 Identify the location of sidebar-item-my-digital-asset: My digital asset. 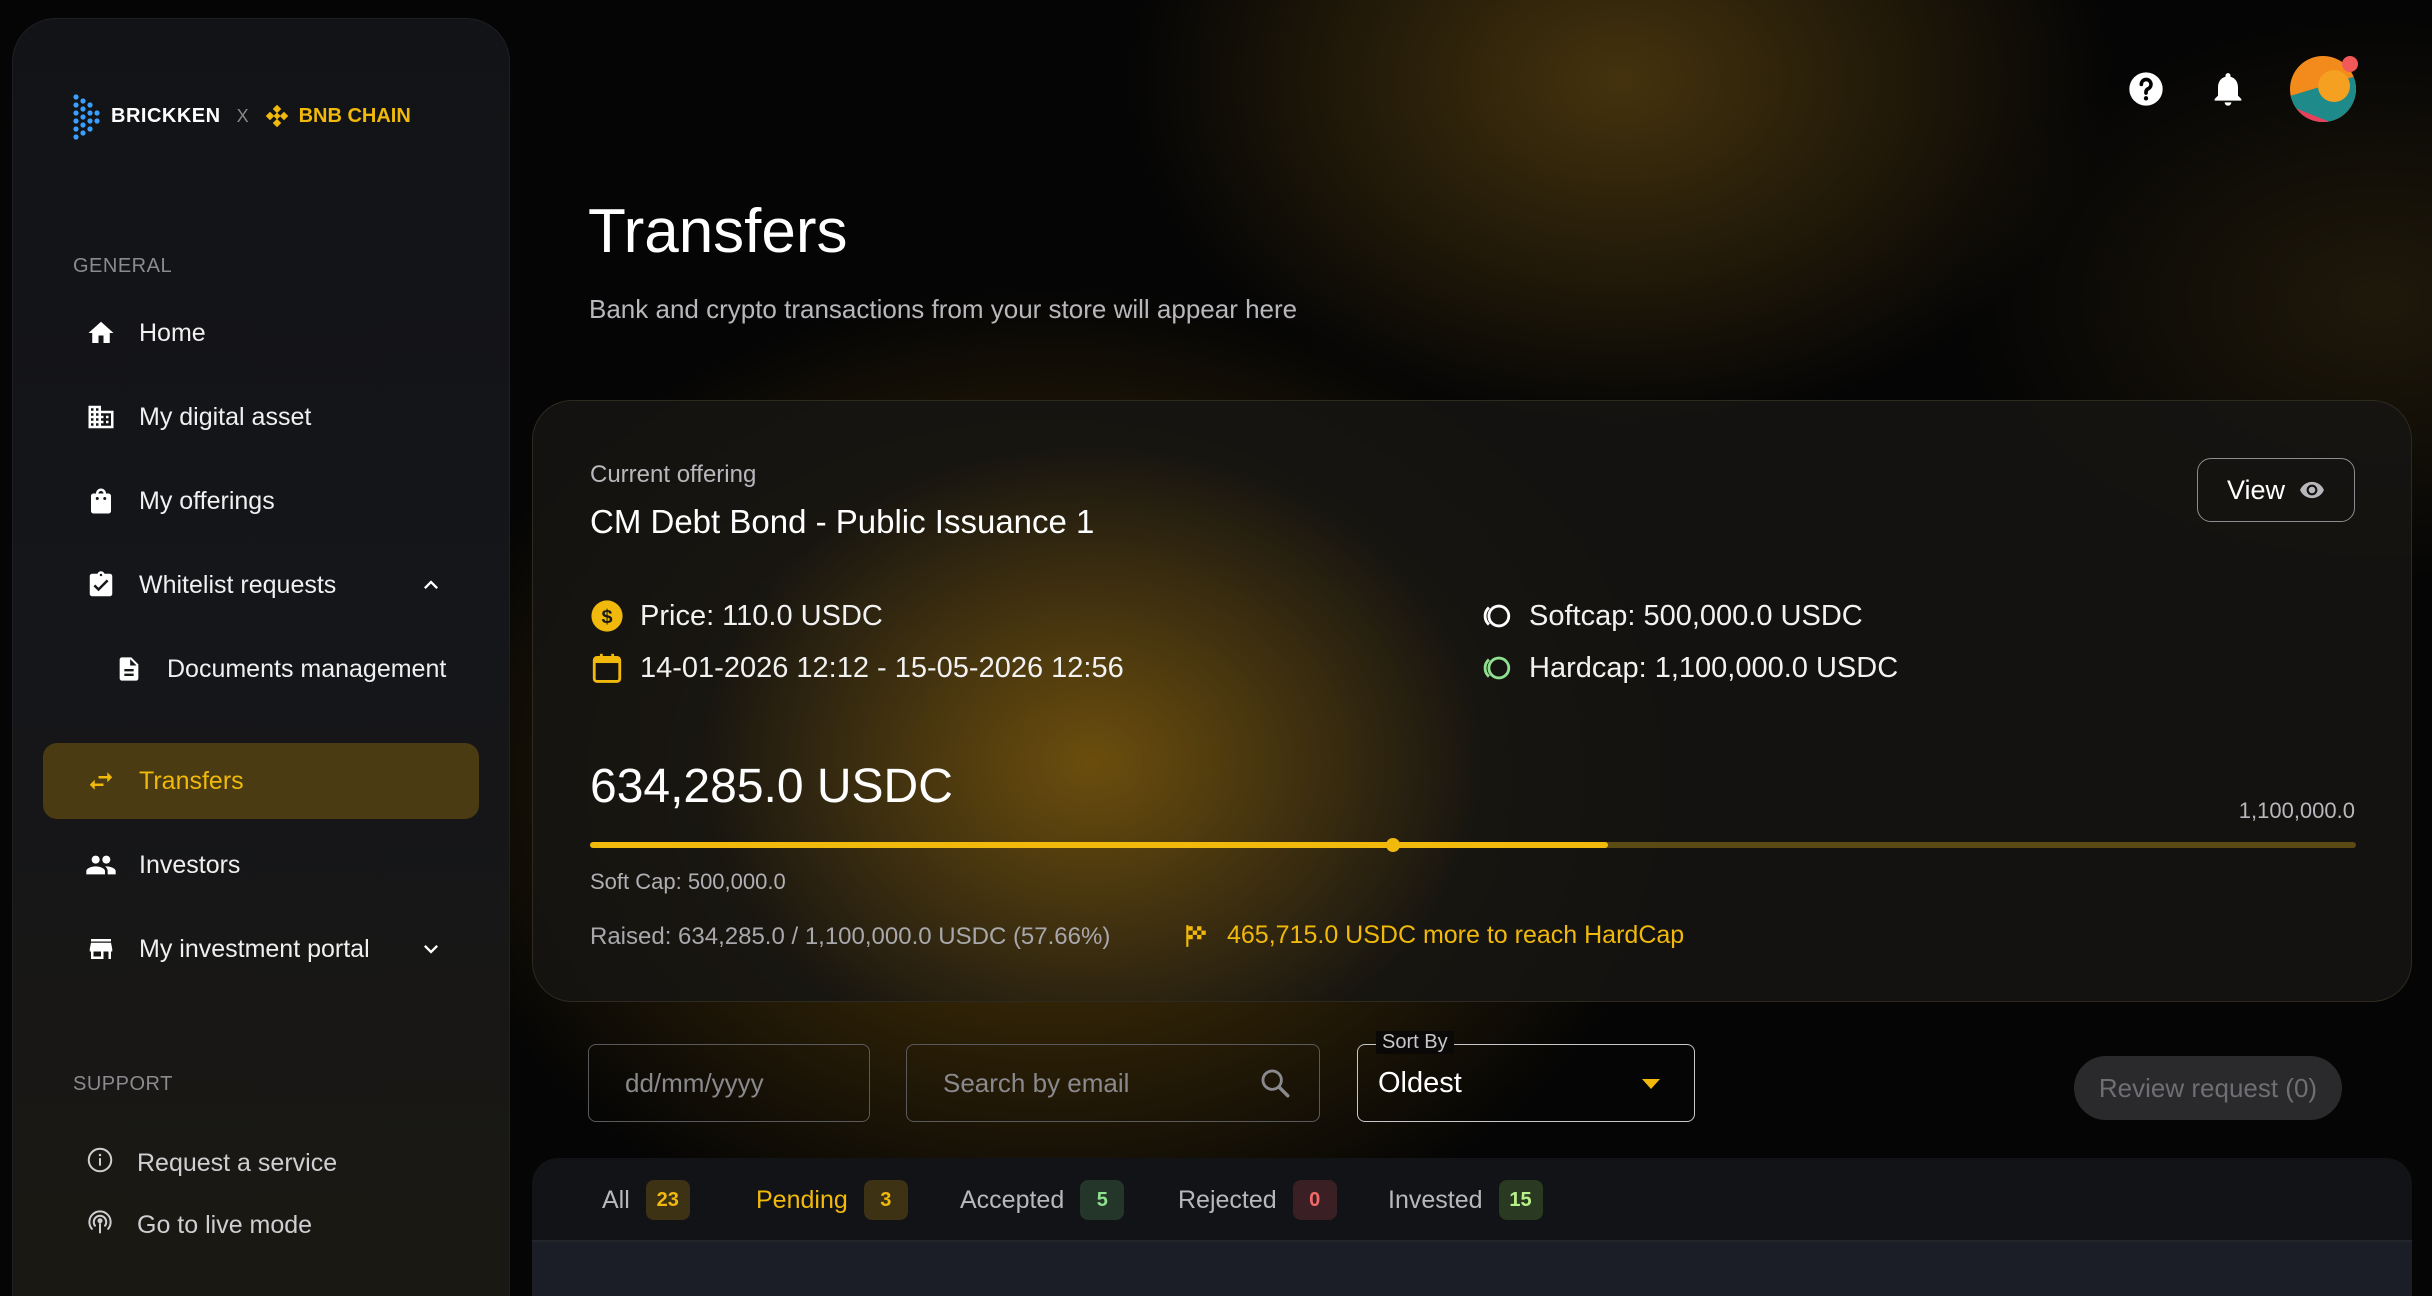
(261, 417).